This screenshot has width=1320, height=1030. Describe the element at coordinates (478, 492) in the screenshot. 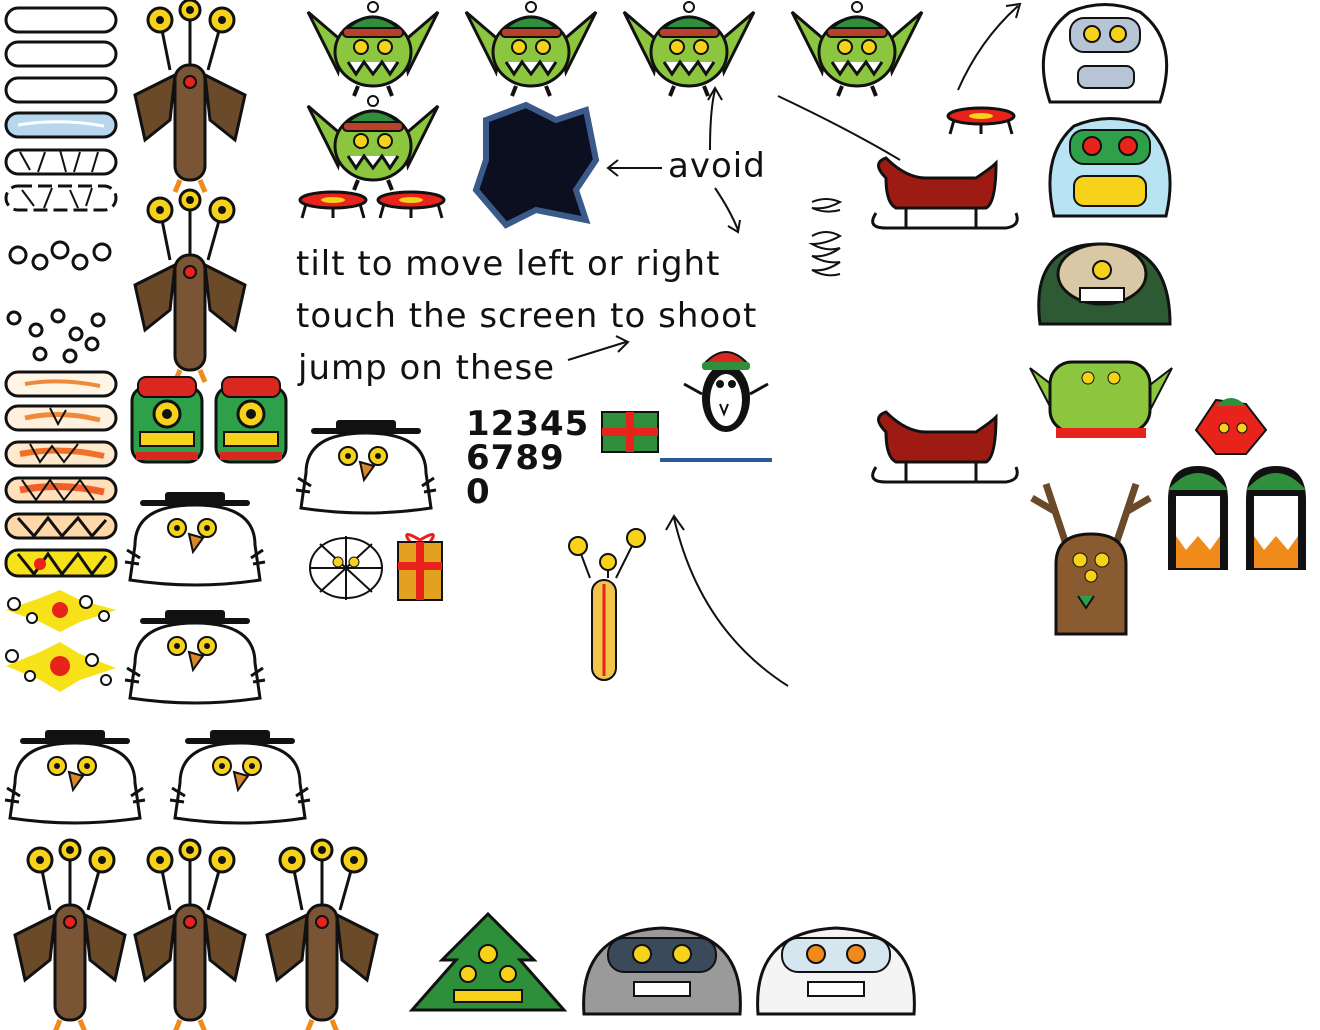

I see `digits-row-3: 0` at that location.